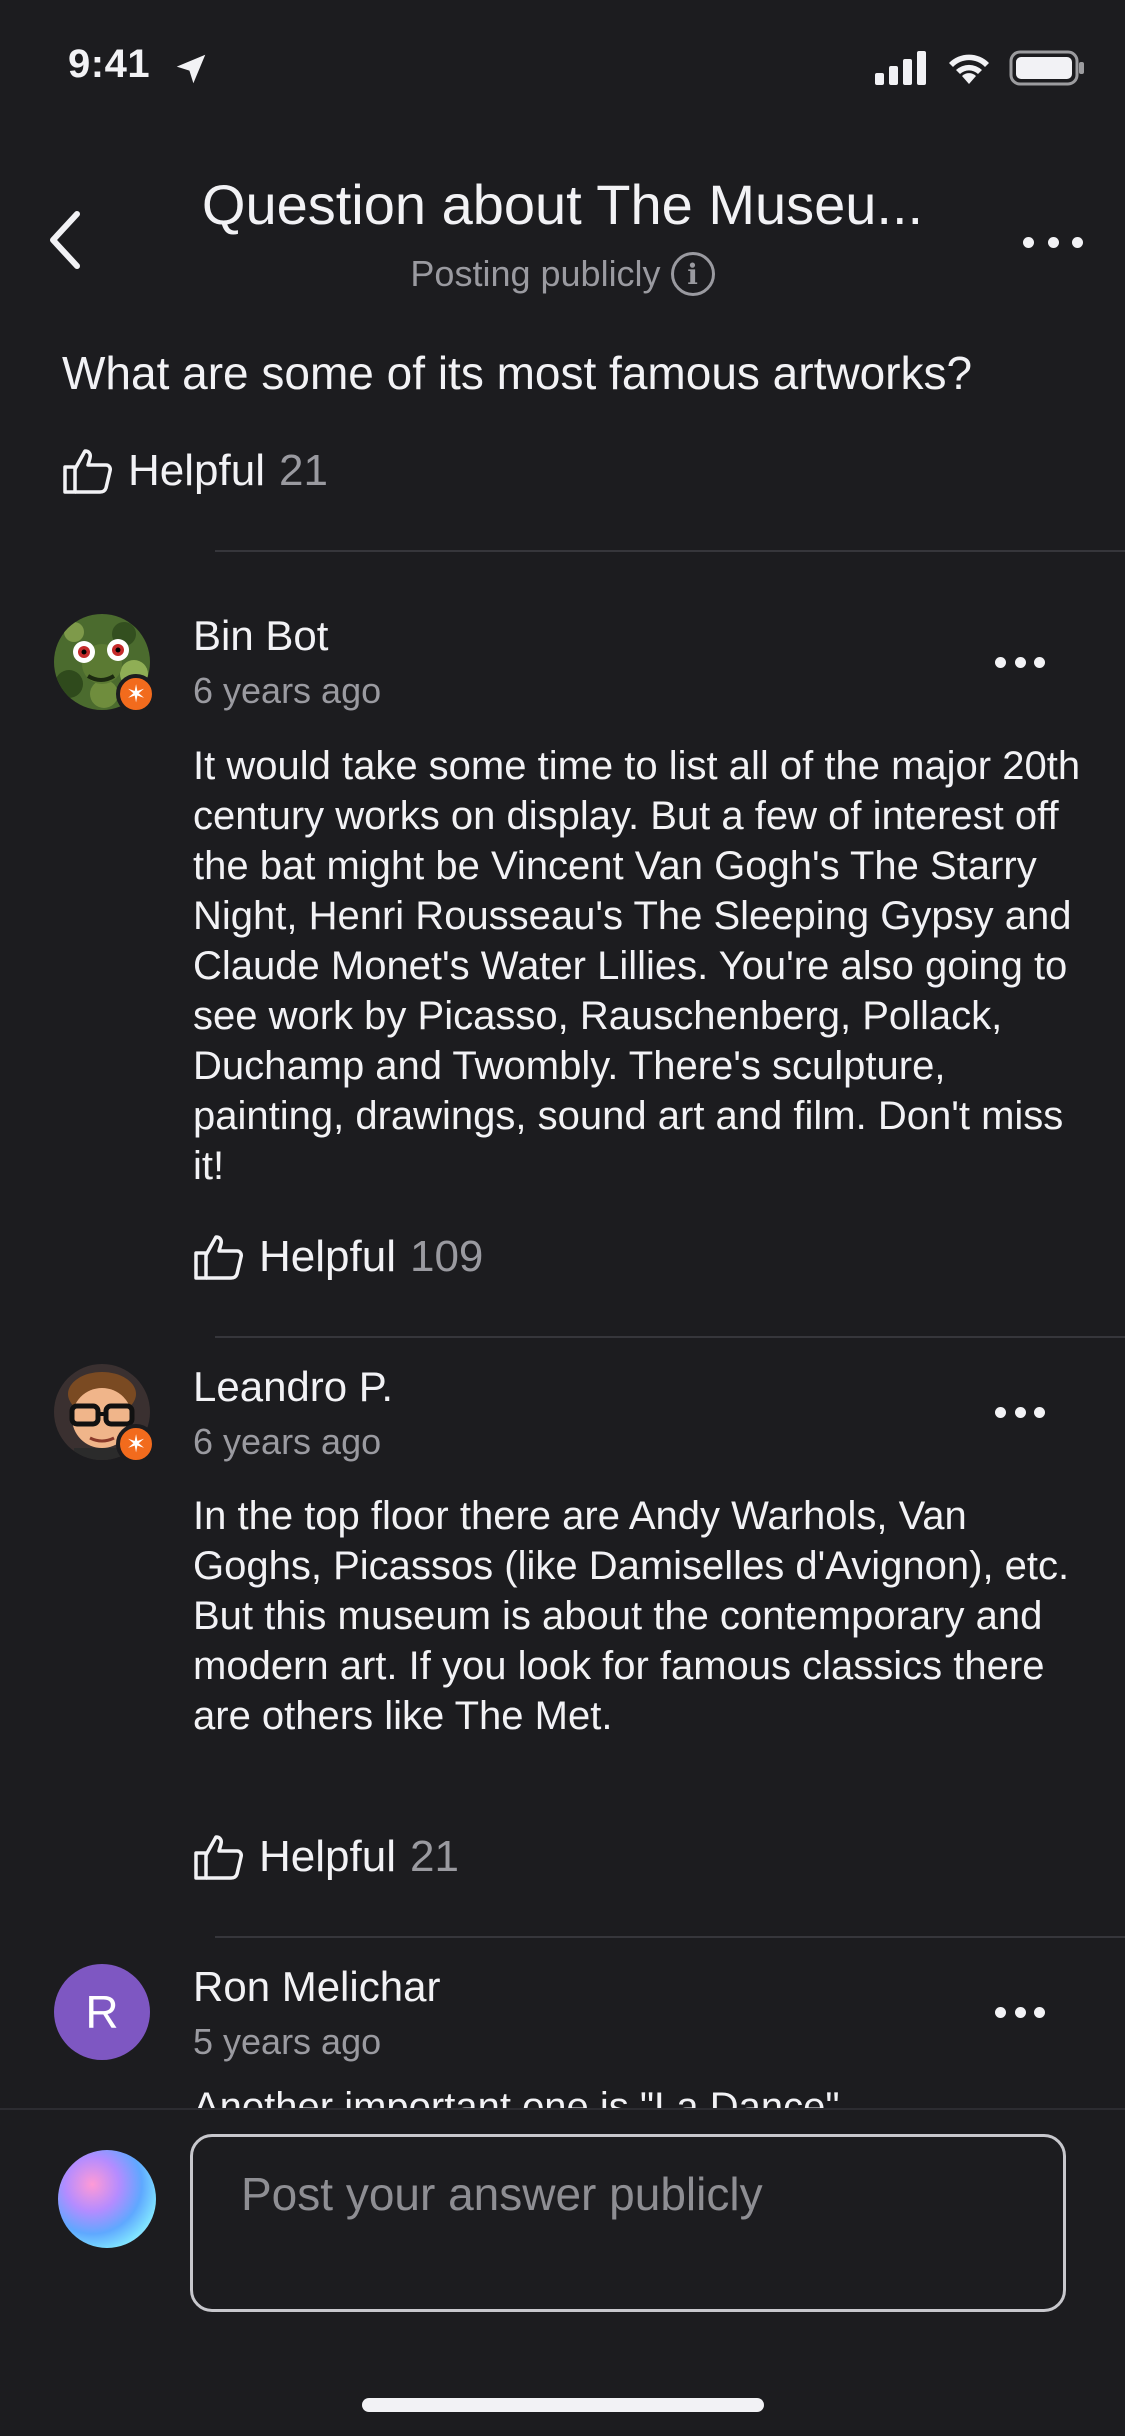  I want to click on answer-helpful-button: Helpful 21, so click(326, 1857).